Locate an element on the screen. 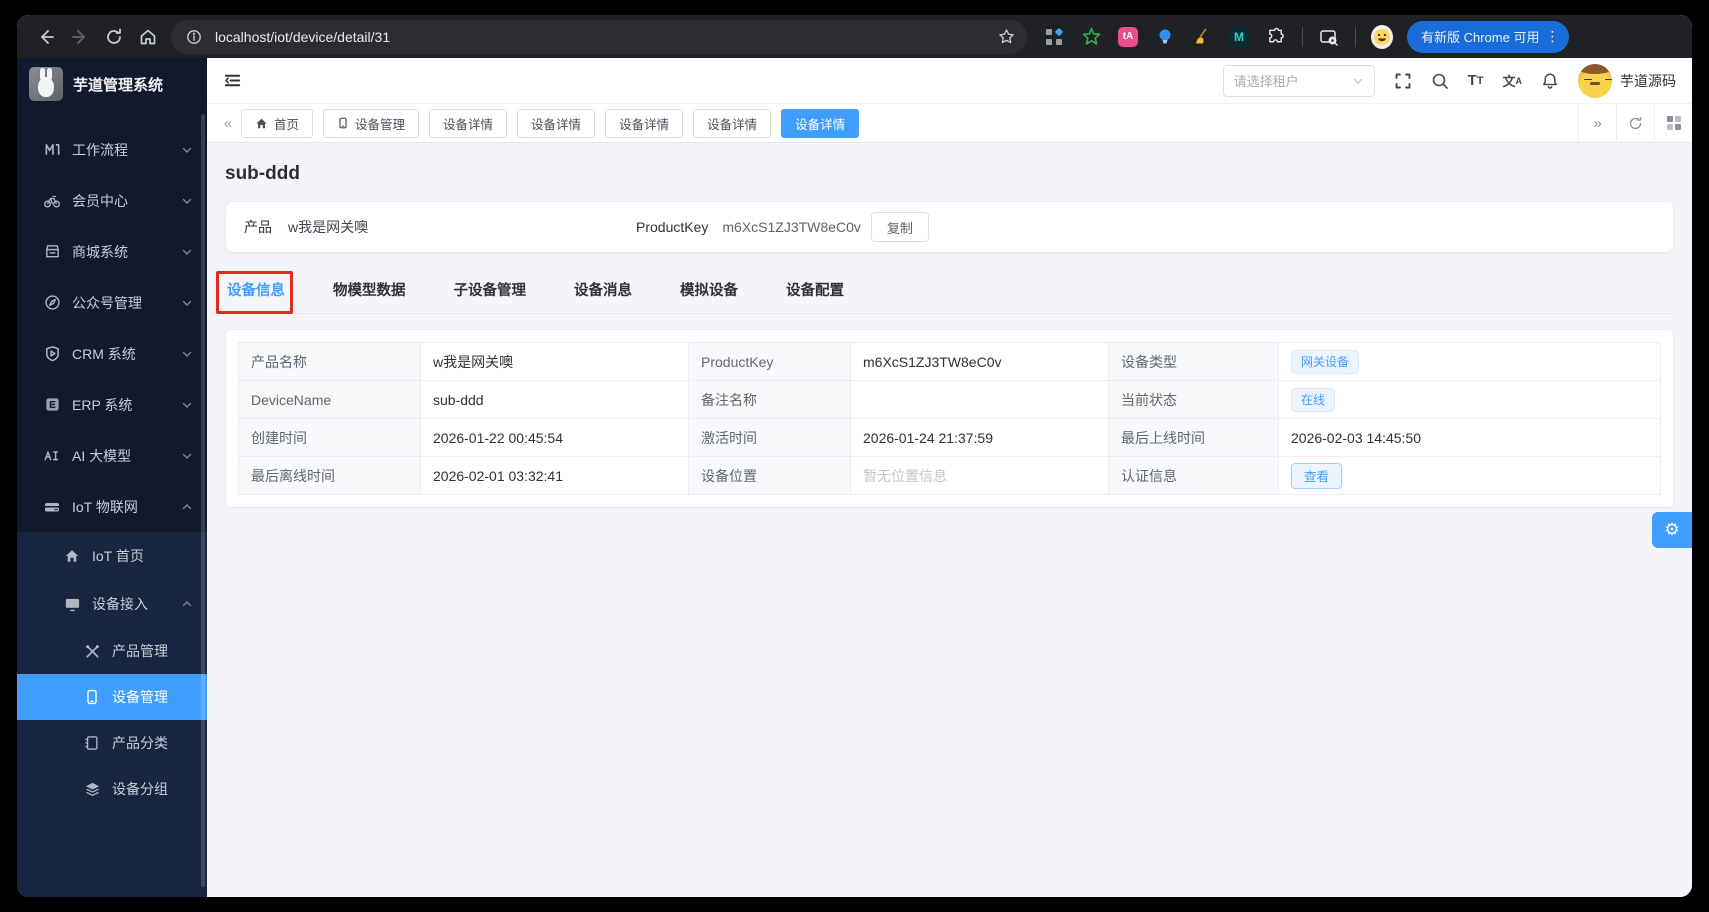 The height and width of the screenshot is (912, 1709). tab-sub-device-management: 子设备管理 is located at coordinates (490, 289).